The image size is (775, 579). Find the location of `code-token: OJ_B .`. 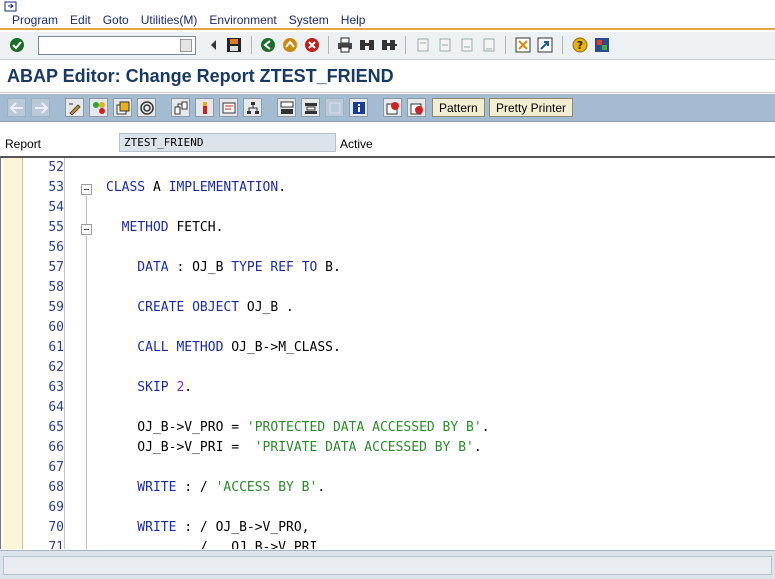

code-token: OJ_B . is located at coordinates (270, 307).